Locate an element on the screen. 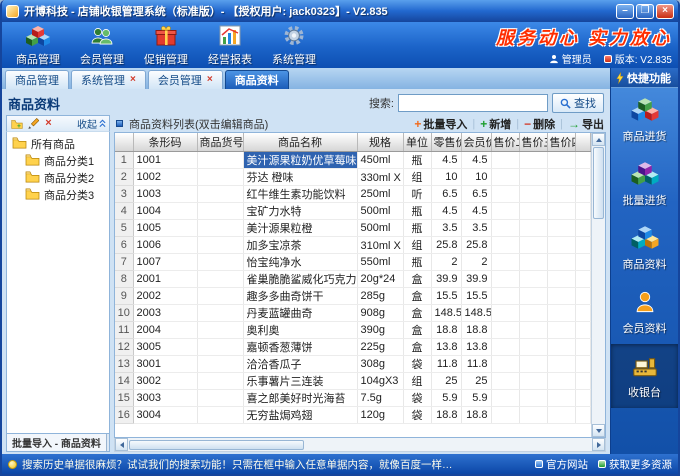 The height and width of the screenshot is (476, 680). column-header-8: 售价二 is located at coordinates (505, 142).